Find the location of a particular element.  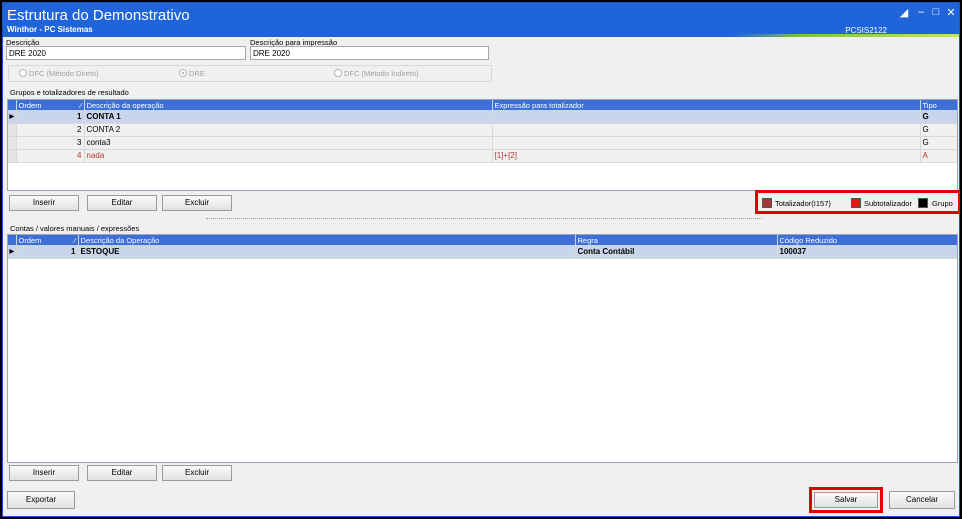

col-descricao: Descrição da operação is located at coordinates (288, 105).